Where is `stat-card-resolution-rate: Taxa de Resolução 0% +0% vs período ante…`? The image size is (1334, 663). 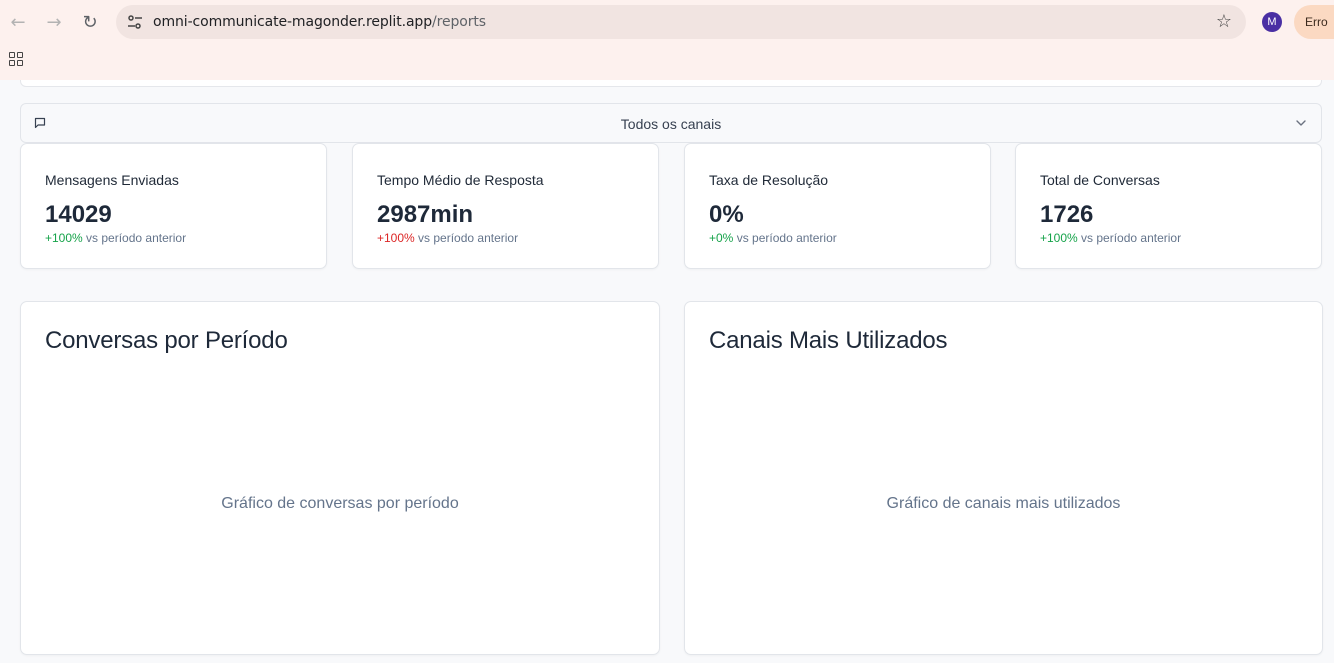
stat-card-resolution-rate: Taxa de Resolução 0% +0% vs período ante… is located at coordinates (837, 206).